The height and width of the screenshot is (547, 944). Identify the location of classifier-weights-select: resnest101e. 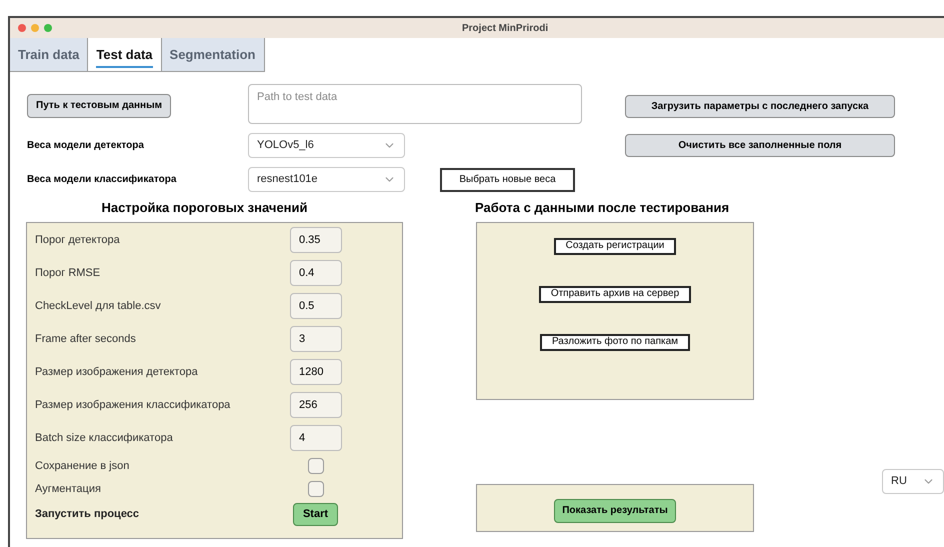
(326, 179).